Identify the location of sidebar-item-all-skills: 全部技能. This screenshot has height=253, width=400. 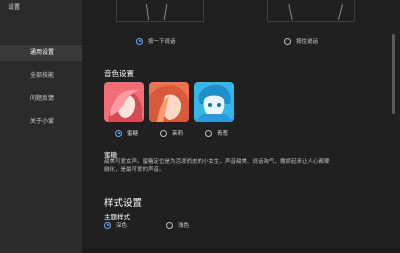
(41, 76).